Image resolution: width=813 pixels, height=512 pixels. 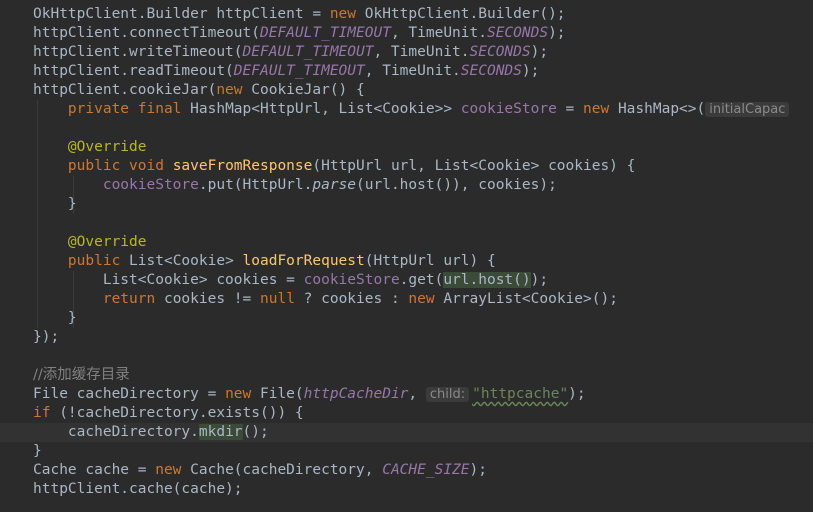 I want to click on code-token: Cache cache =, so click(x=94, y=470).